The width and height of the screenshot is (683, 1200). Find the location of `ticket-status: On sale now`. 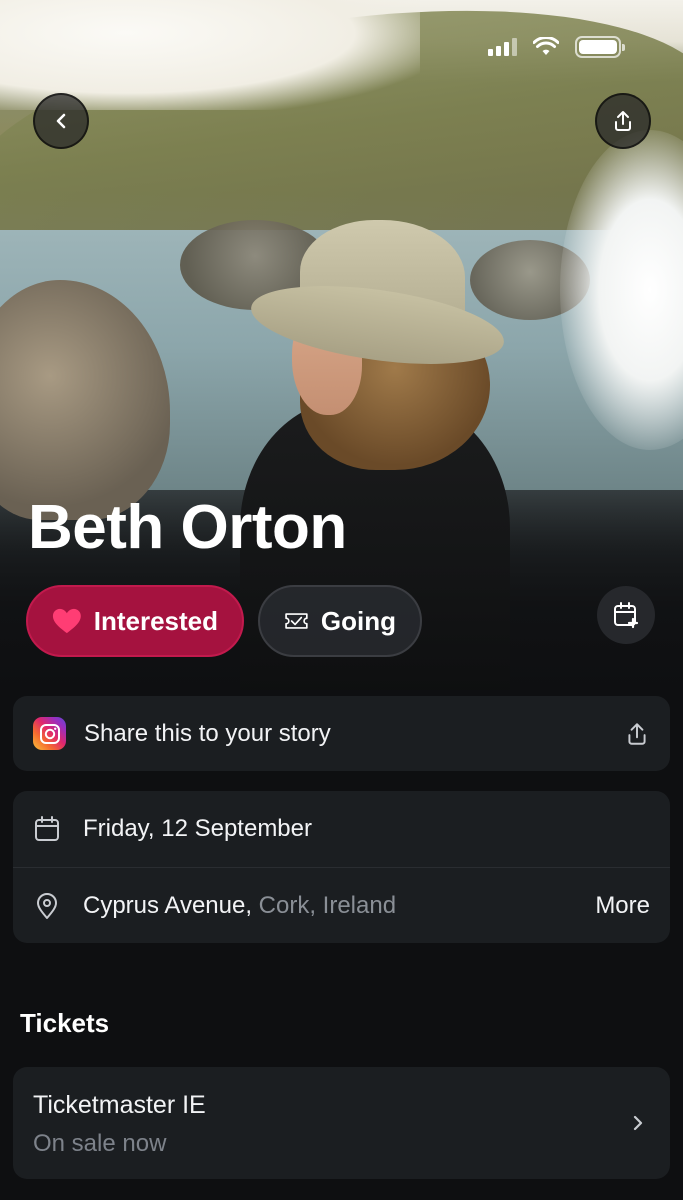

ticket-status: On sale now is located at coordinates (100, 1143).